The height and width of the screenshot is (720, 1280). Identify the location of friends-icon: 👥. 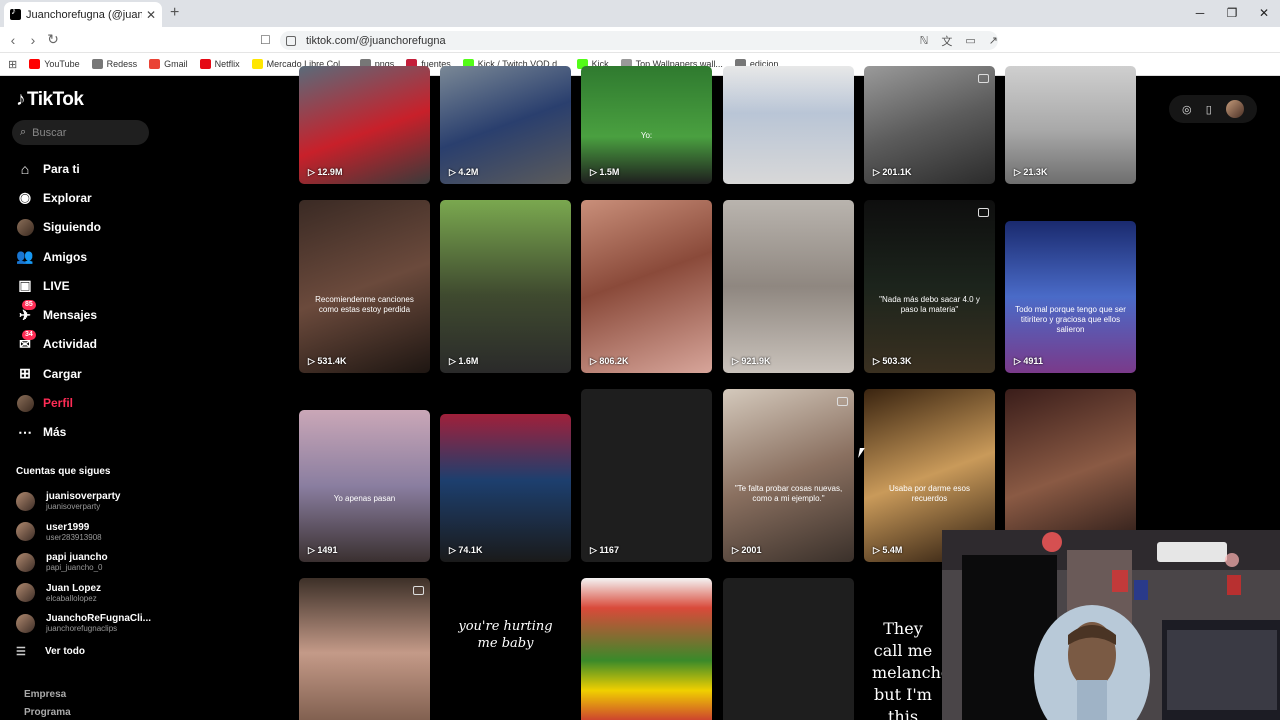
(25, 256).